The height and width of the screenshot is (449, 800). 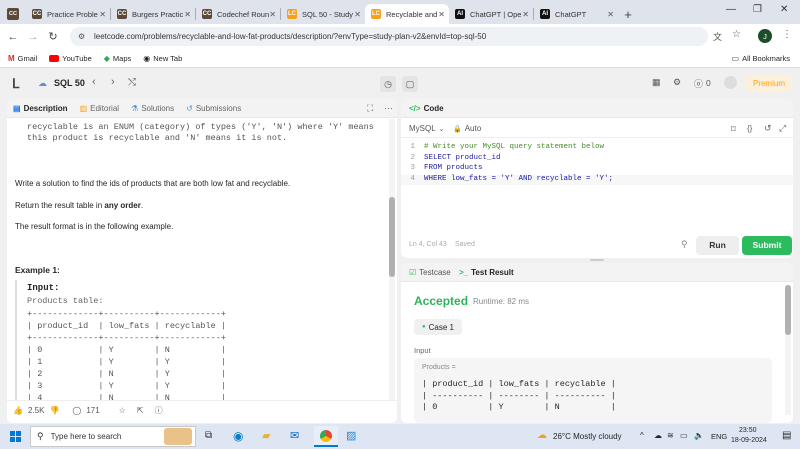 I want to click on battery-icon: ▭, so click(x=684, y=435).